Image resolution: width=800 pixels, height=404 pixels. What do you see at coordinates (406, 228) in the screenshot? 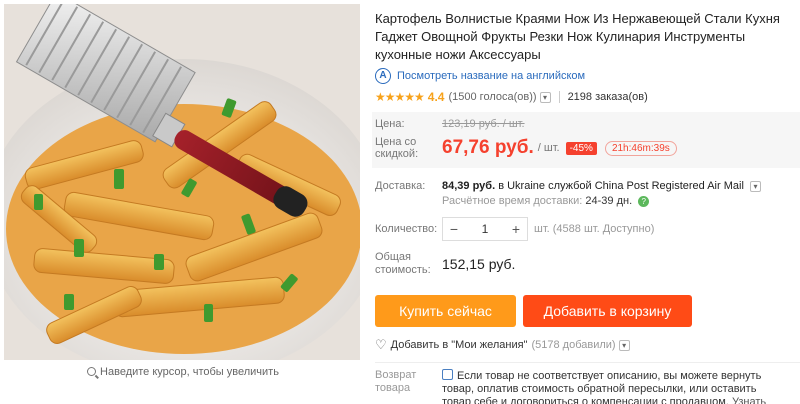
I see `quantity-label: Количество:` at bounding box center [406, 228].